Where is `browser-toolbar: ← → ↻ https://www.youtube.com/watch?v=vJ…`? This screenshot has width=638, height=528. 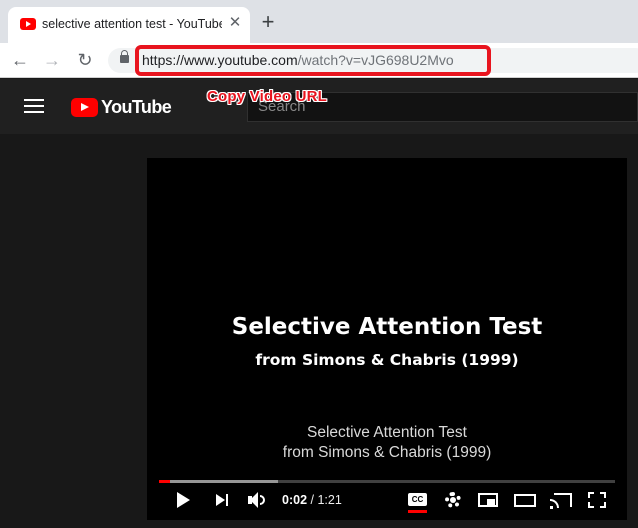 browser-toolbar: ← → ↻ https://www.youtube.com/watch?v=vJ… is located at coordinates (319, 60).